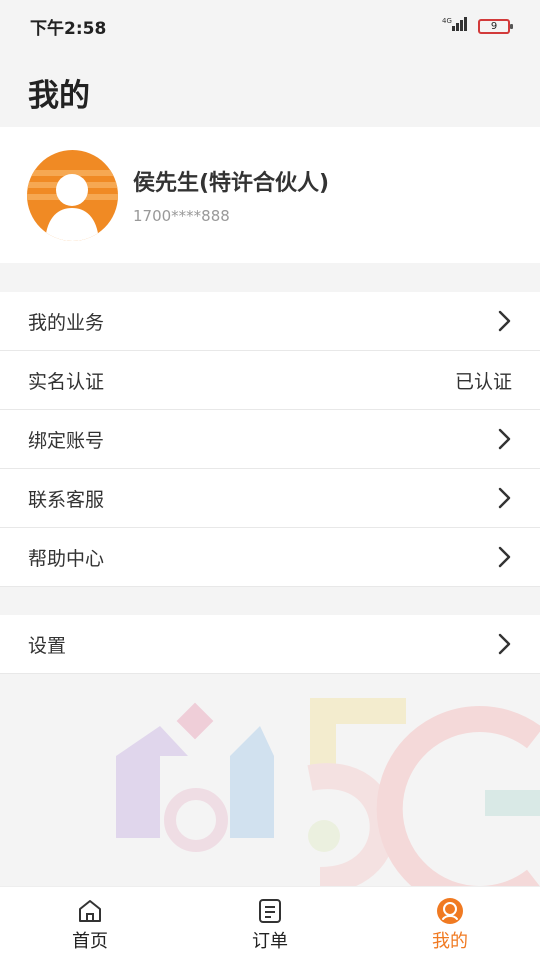  I want to click on page-title: 我的, so click(59, 96).